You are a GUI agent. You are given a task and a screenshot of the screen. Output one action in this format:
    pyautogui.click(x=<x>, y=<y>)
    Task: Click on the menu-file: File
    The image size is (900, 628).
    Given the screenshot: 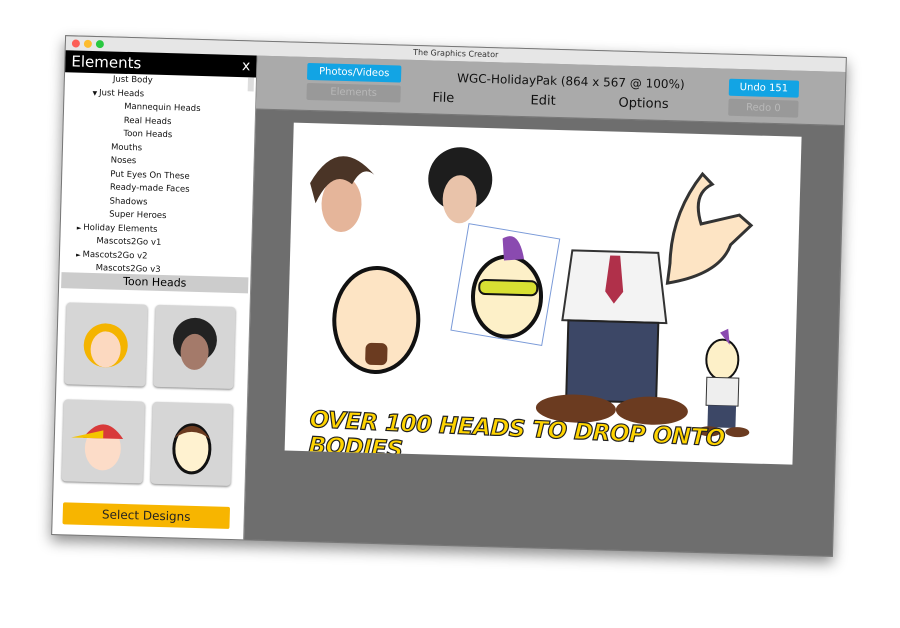 What is the action you would take?
    pyautogui.click(x=443, y=98)
    